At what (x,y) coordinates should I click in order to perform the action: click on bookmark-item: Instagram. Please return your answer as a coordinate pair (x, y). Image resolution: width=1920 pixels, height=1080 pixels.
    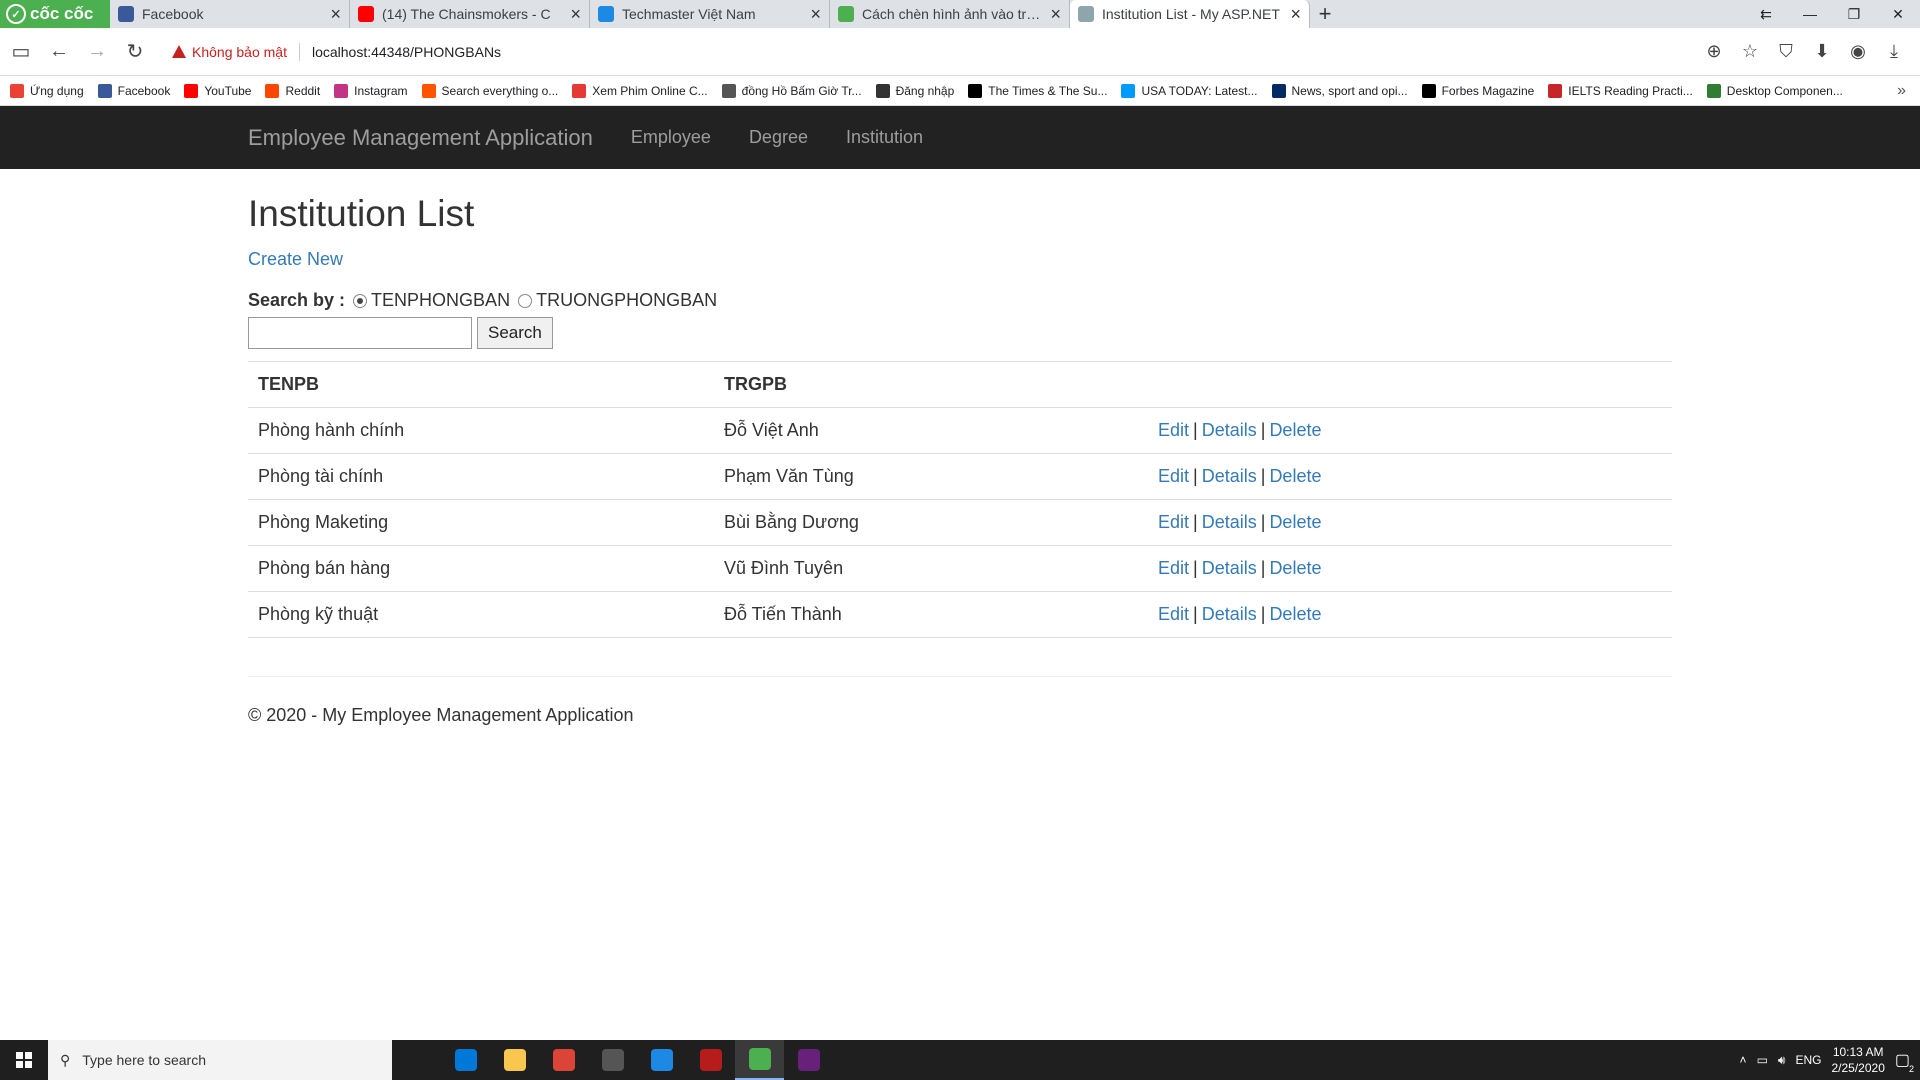
    Looking at the image, I should click on (371, 90).